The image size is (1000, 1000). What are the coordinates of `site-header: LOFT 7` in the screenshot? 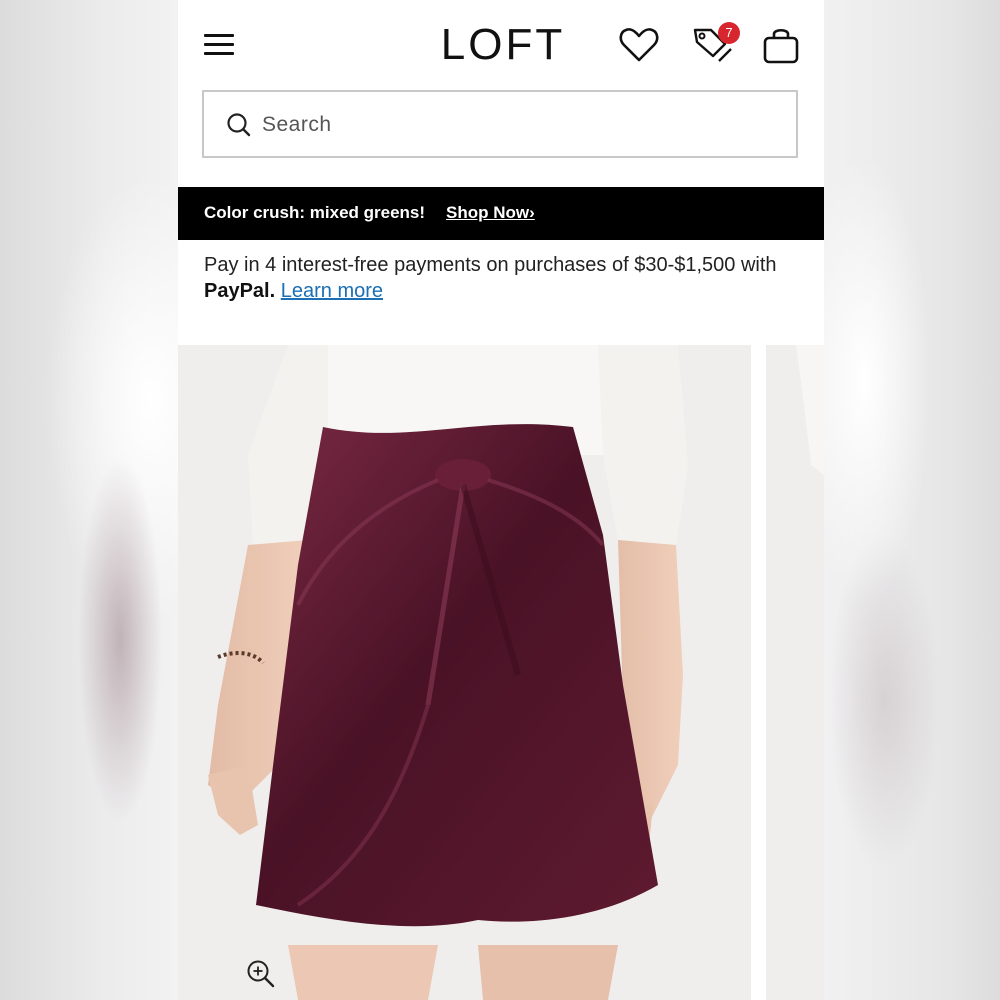 It's located at (501, 45).